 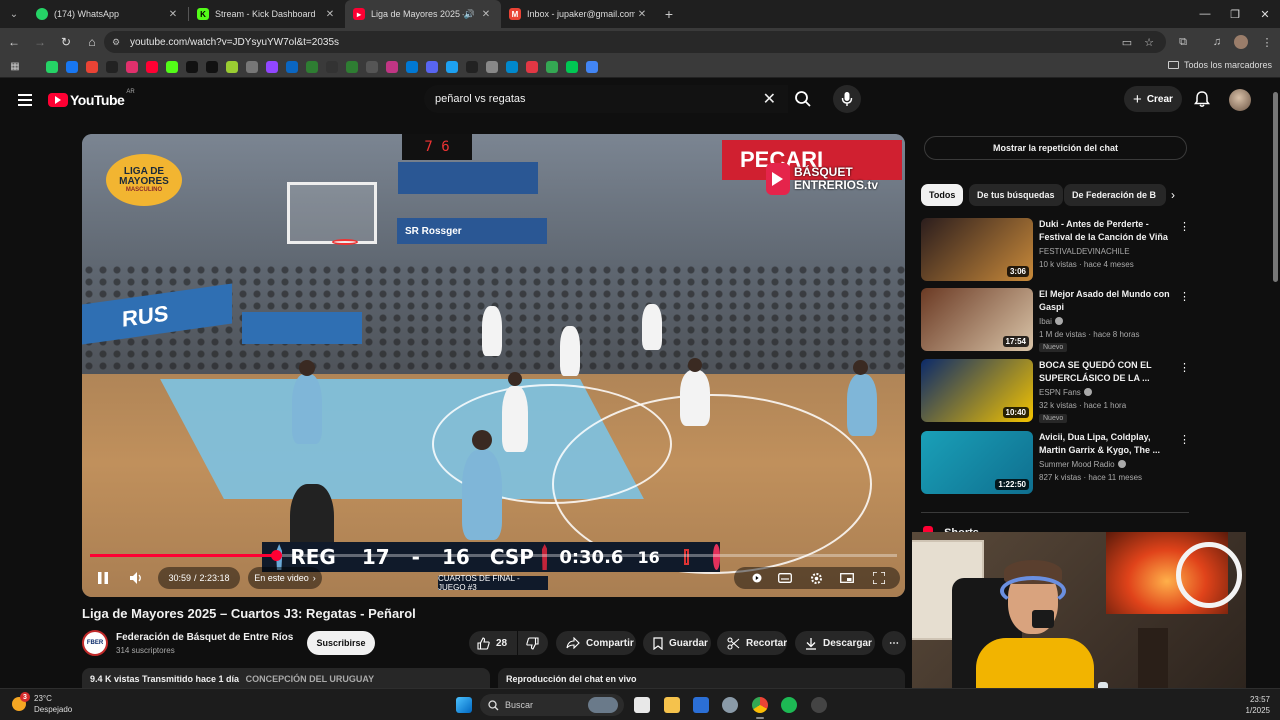 I want to click on tab-whatsapp: (174) WhatsApp ✕, so click(x=108, y=14).